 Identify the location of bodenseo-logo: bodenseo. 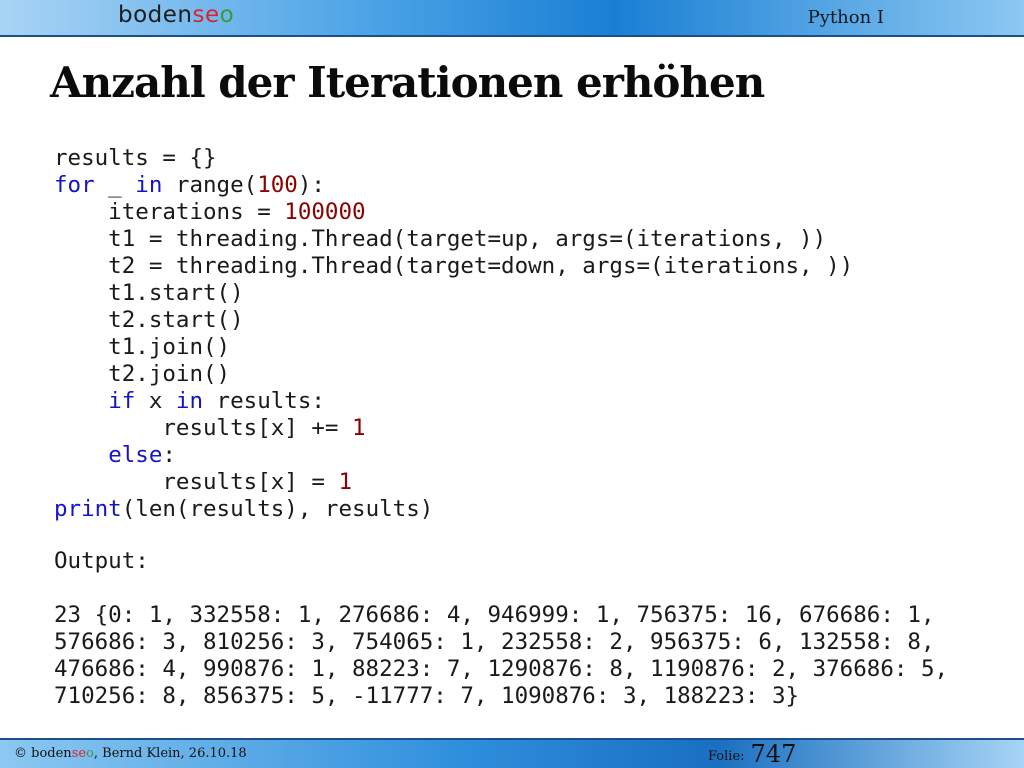
(176, 15).